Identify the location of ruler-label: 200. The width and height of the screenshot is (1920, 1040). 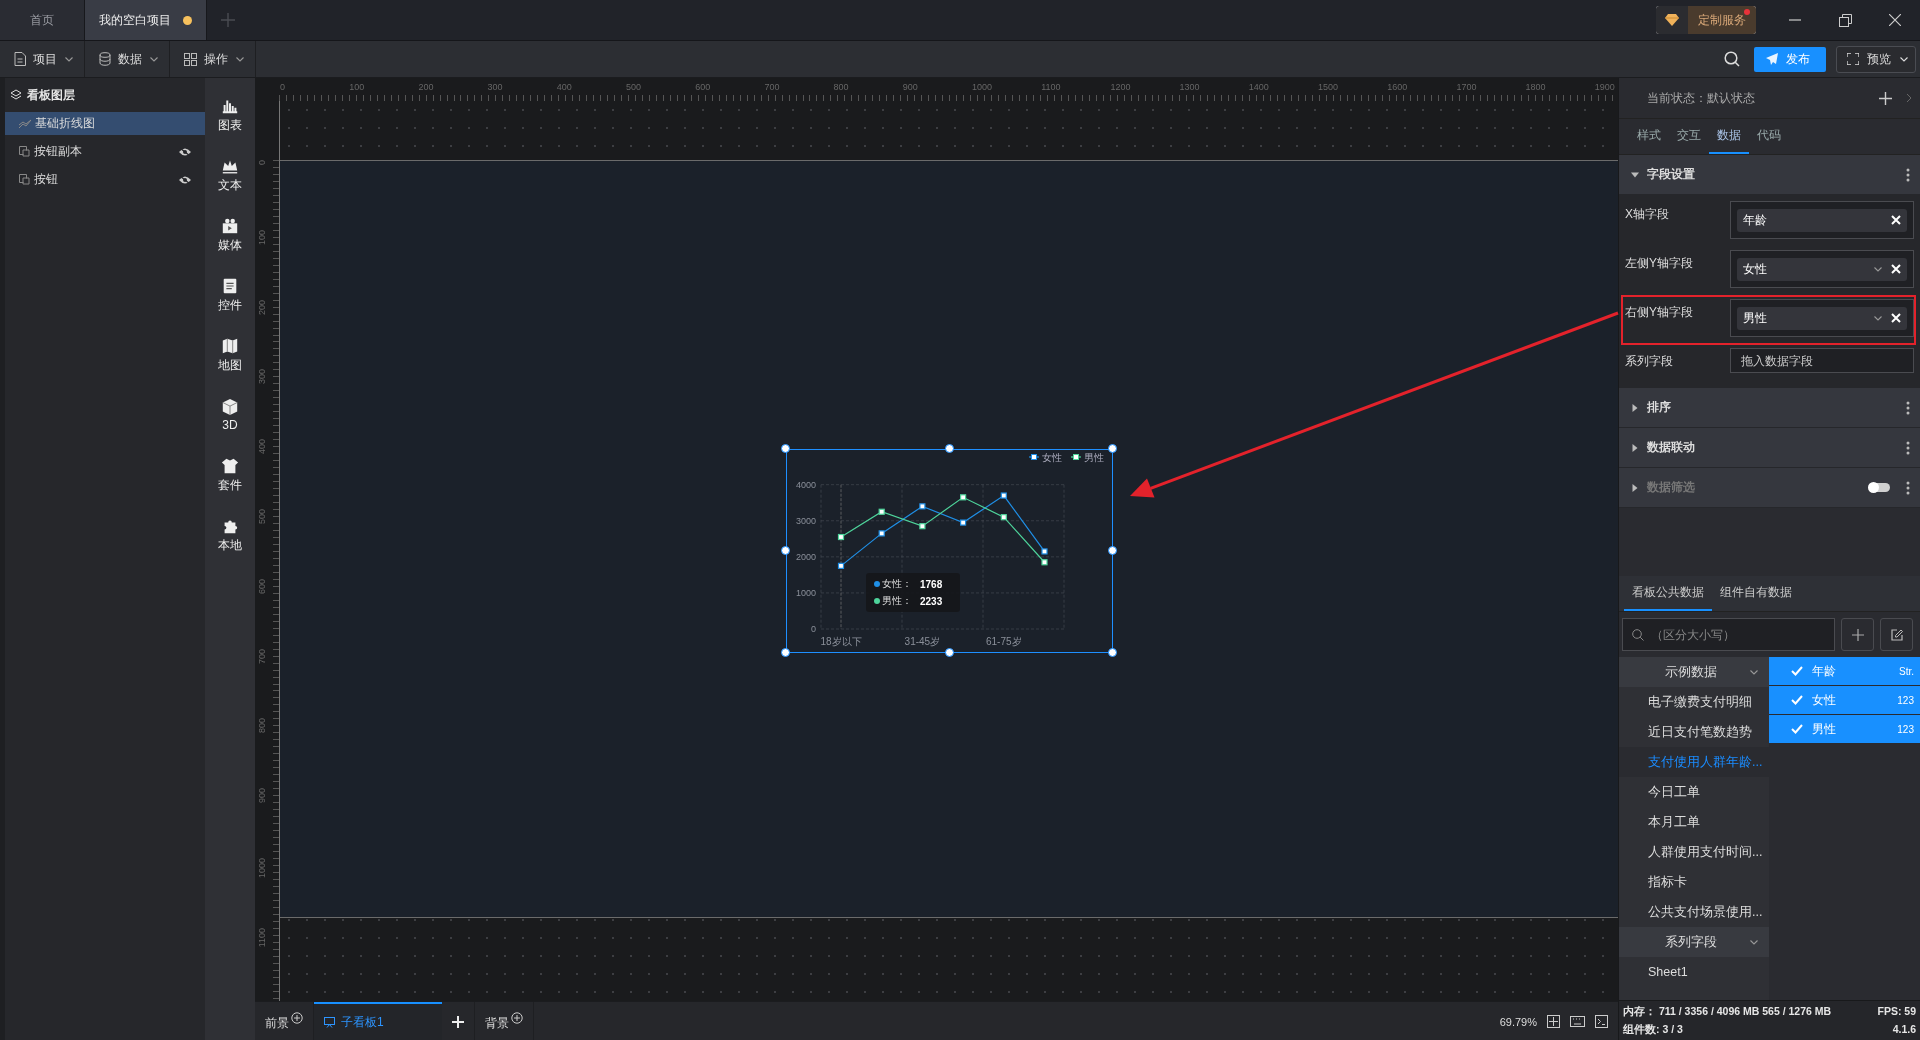
(426, 87).